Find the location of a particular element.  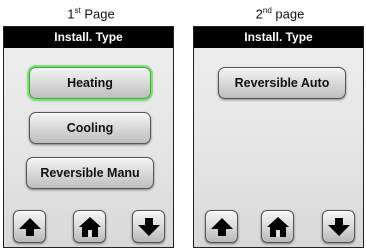

page-1-caption: 1st Page is located at coordinates (91, 13).